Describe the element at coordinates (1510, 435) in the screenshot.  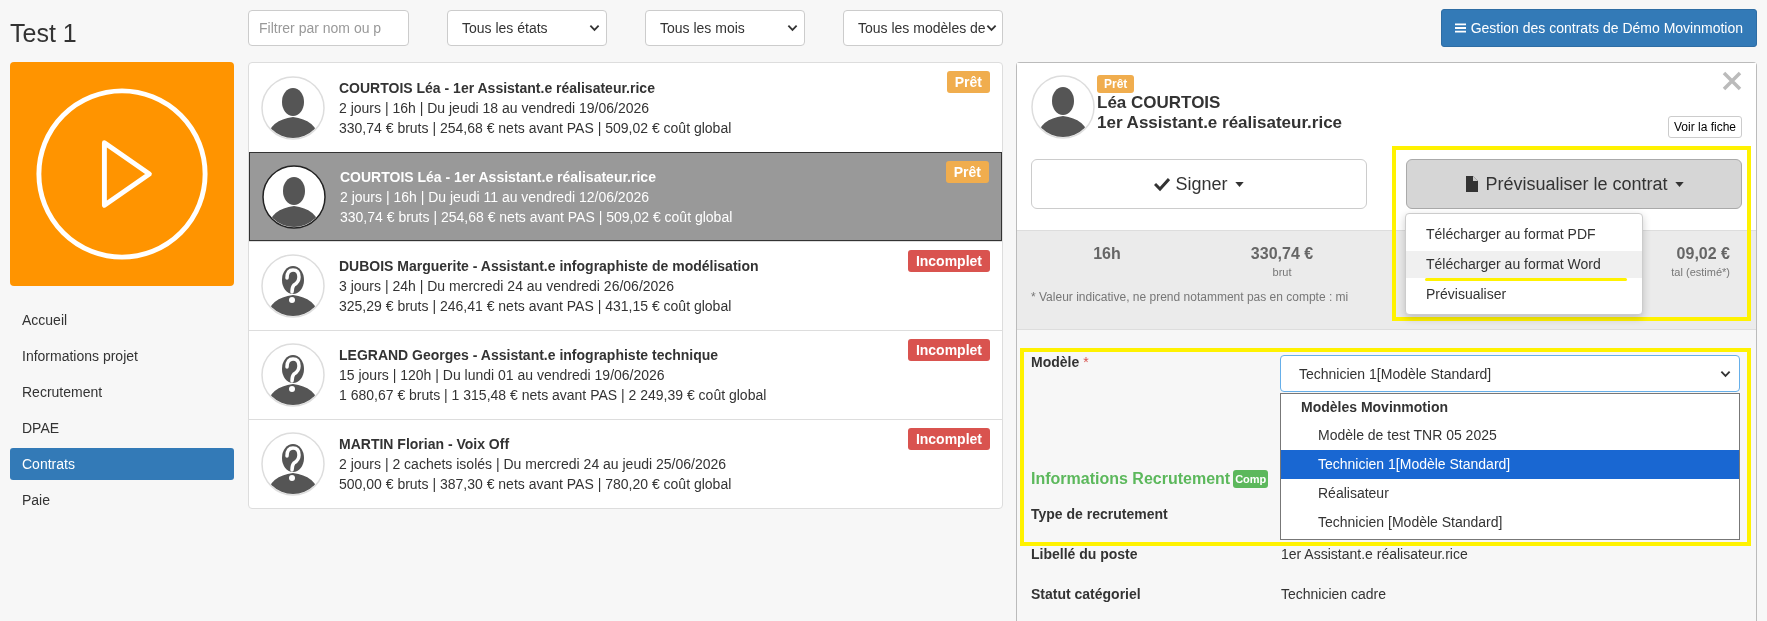
I see `model-option: Modèle de test TNR 05 2025` at that location.